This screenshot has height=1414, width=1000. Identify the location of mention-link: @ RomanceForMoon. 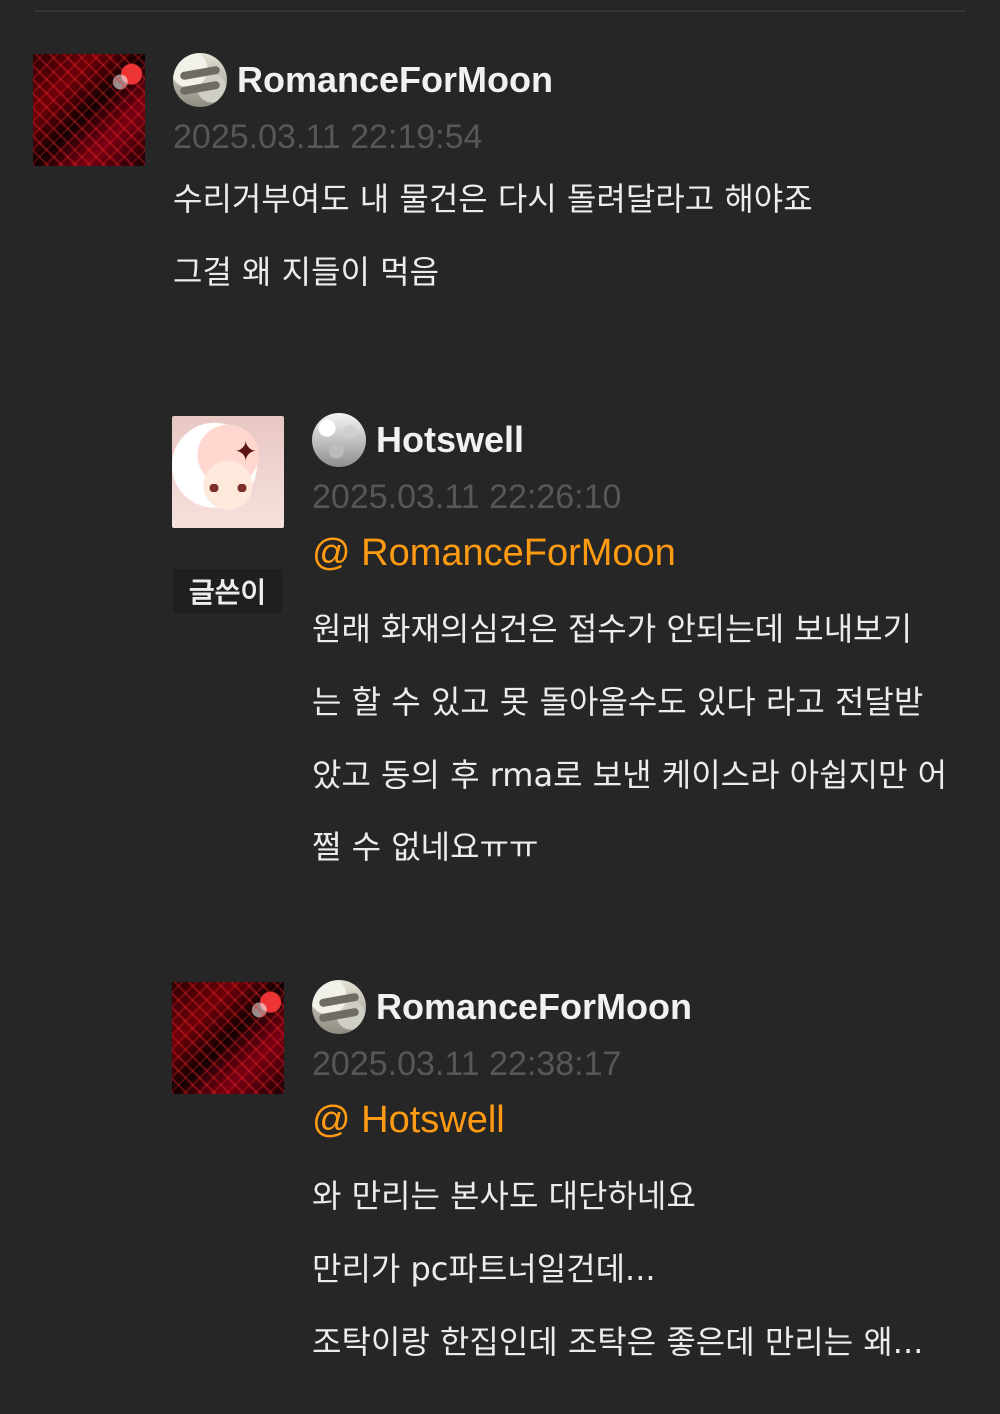
(494, 553).